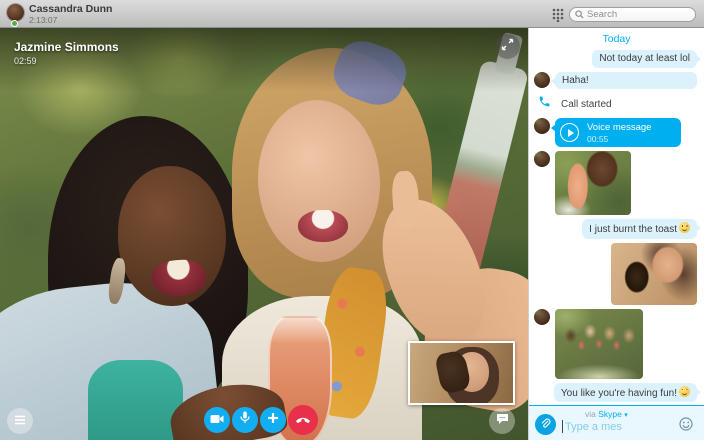  I want to click on message-composer: via Skype ▾ Type a mes, so click(616, 422).